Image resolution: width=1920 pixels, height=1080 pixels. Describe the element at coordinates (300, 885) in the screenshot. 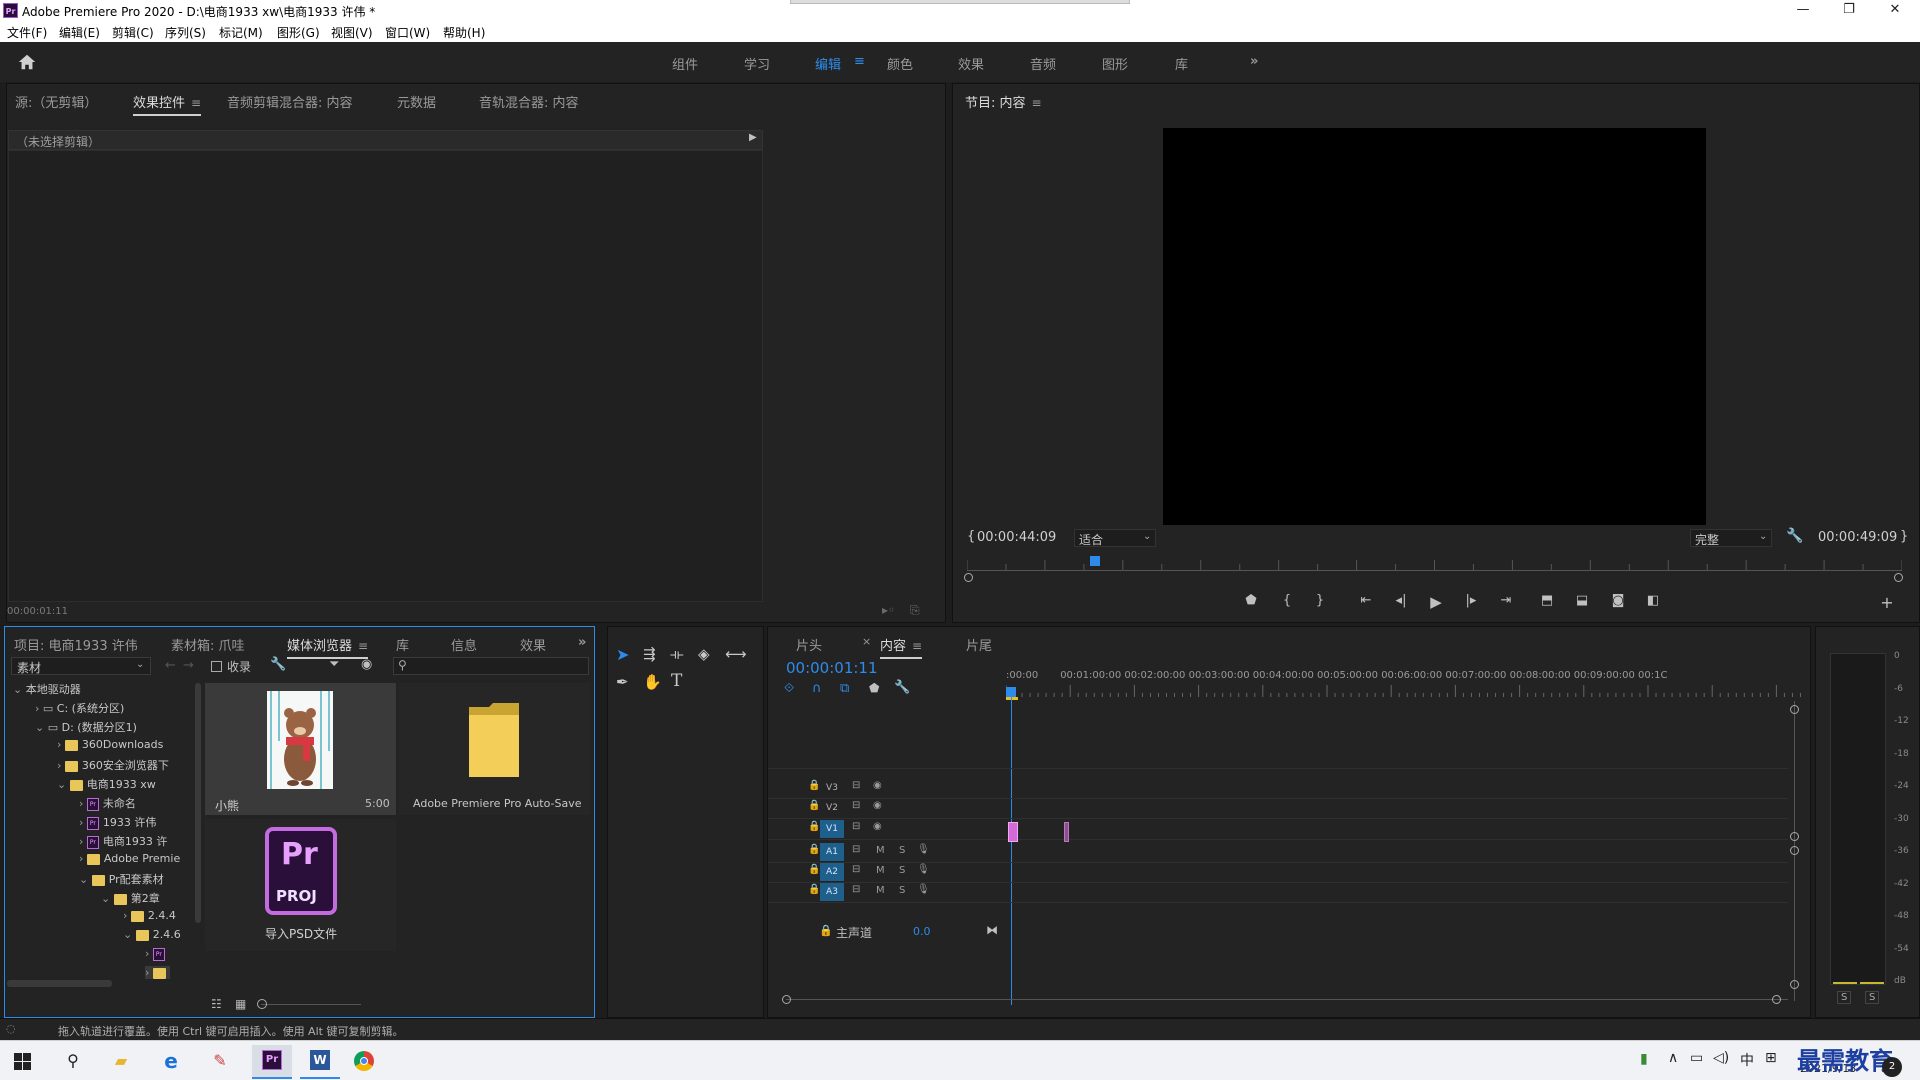

I see `media-item-proj: Pr PROJ 导入PSD文件` at that location.